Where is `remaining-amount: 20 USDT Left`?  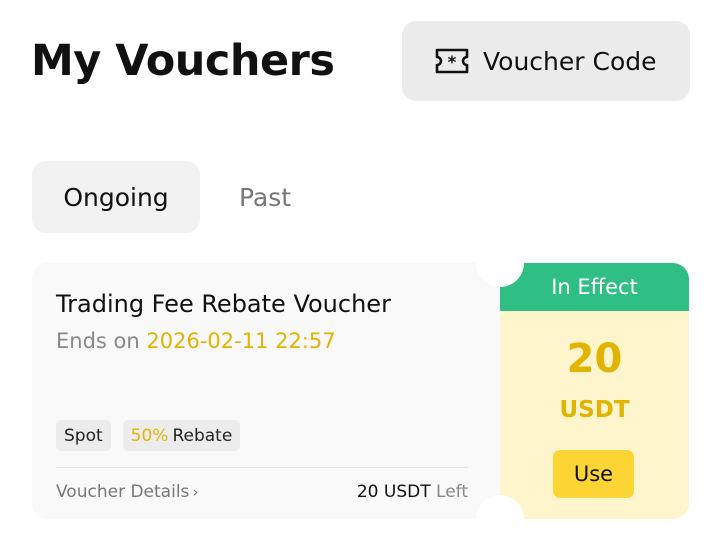
remaining-amount: 20 USDT Left is located at coordinates (412, 492).